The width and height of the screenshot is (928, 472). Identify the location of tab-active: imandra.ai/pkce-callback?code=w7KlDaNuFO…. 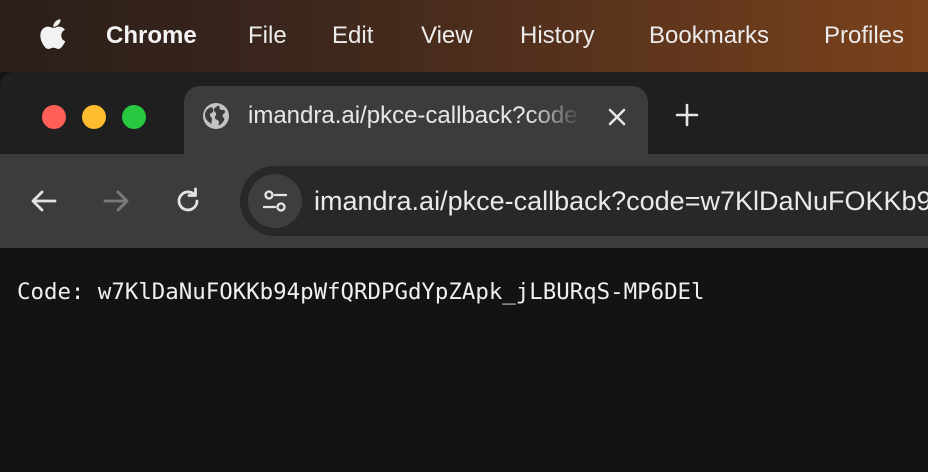
(416, 120).